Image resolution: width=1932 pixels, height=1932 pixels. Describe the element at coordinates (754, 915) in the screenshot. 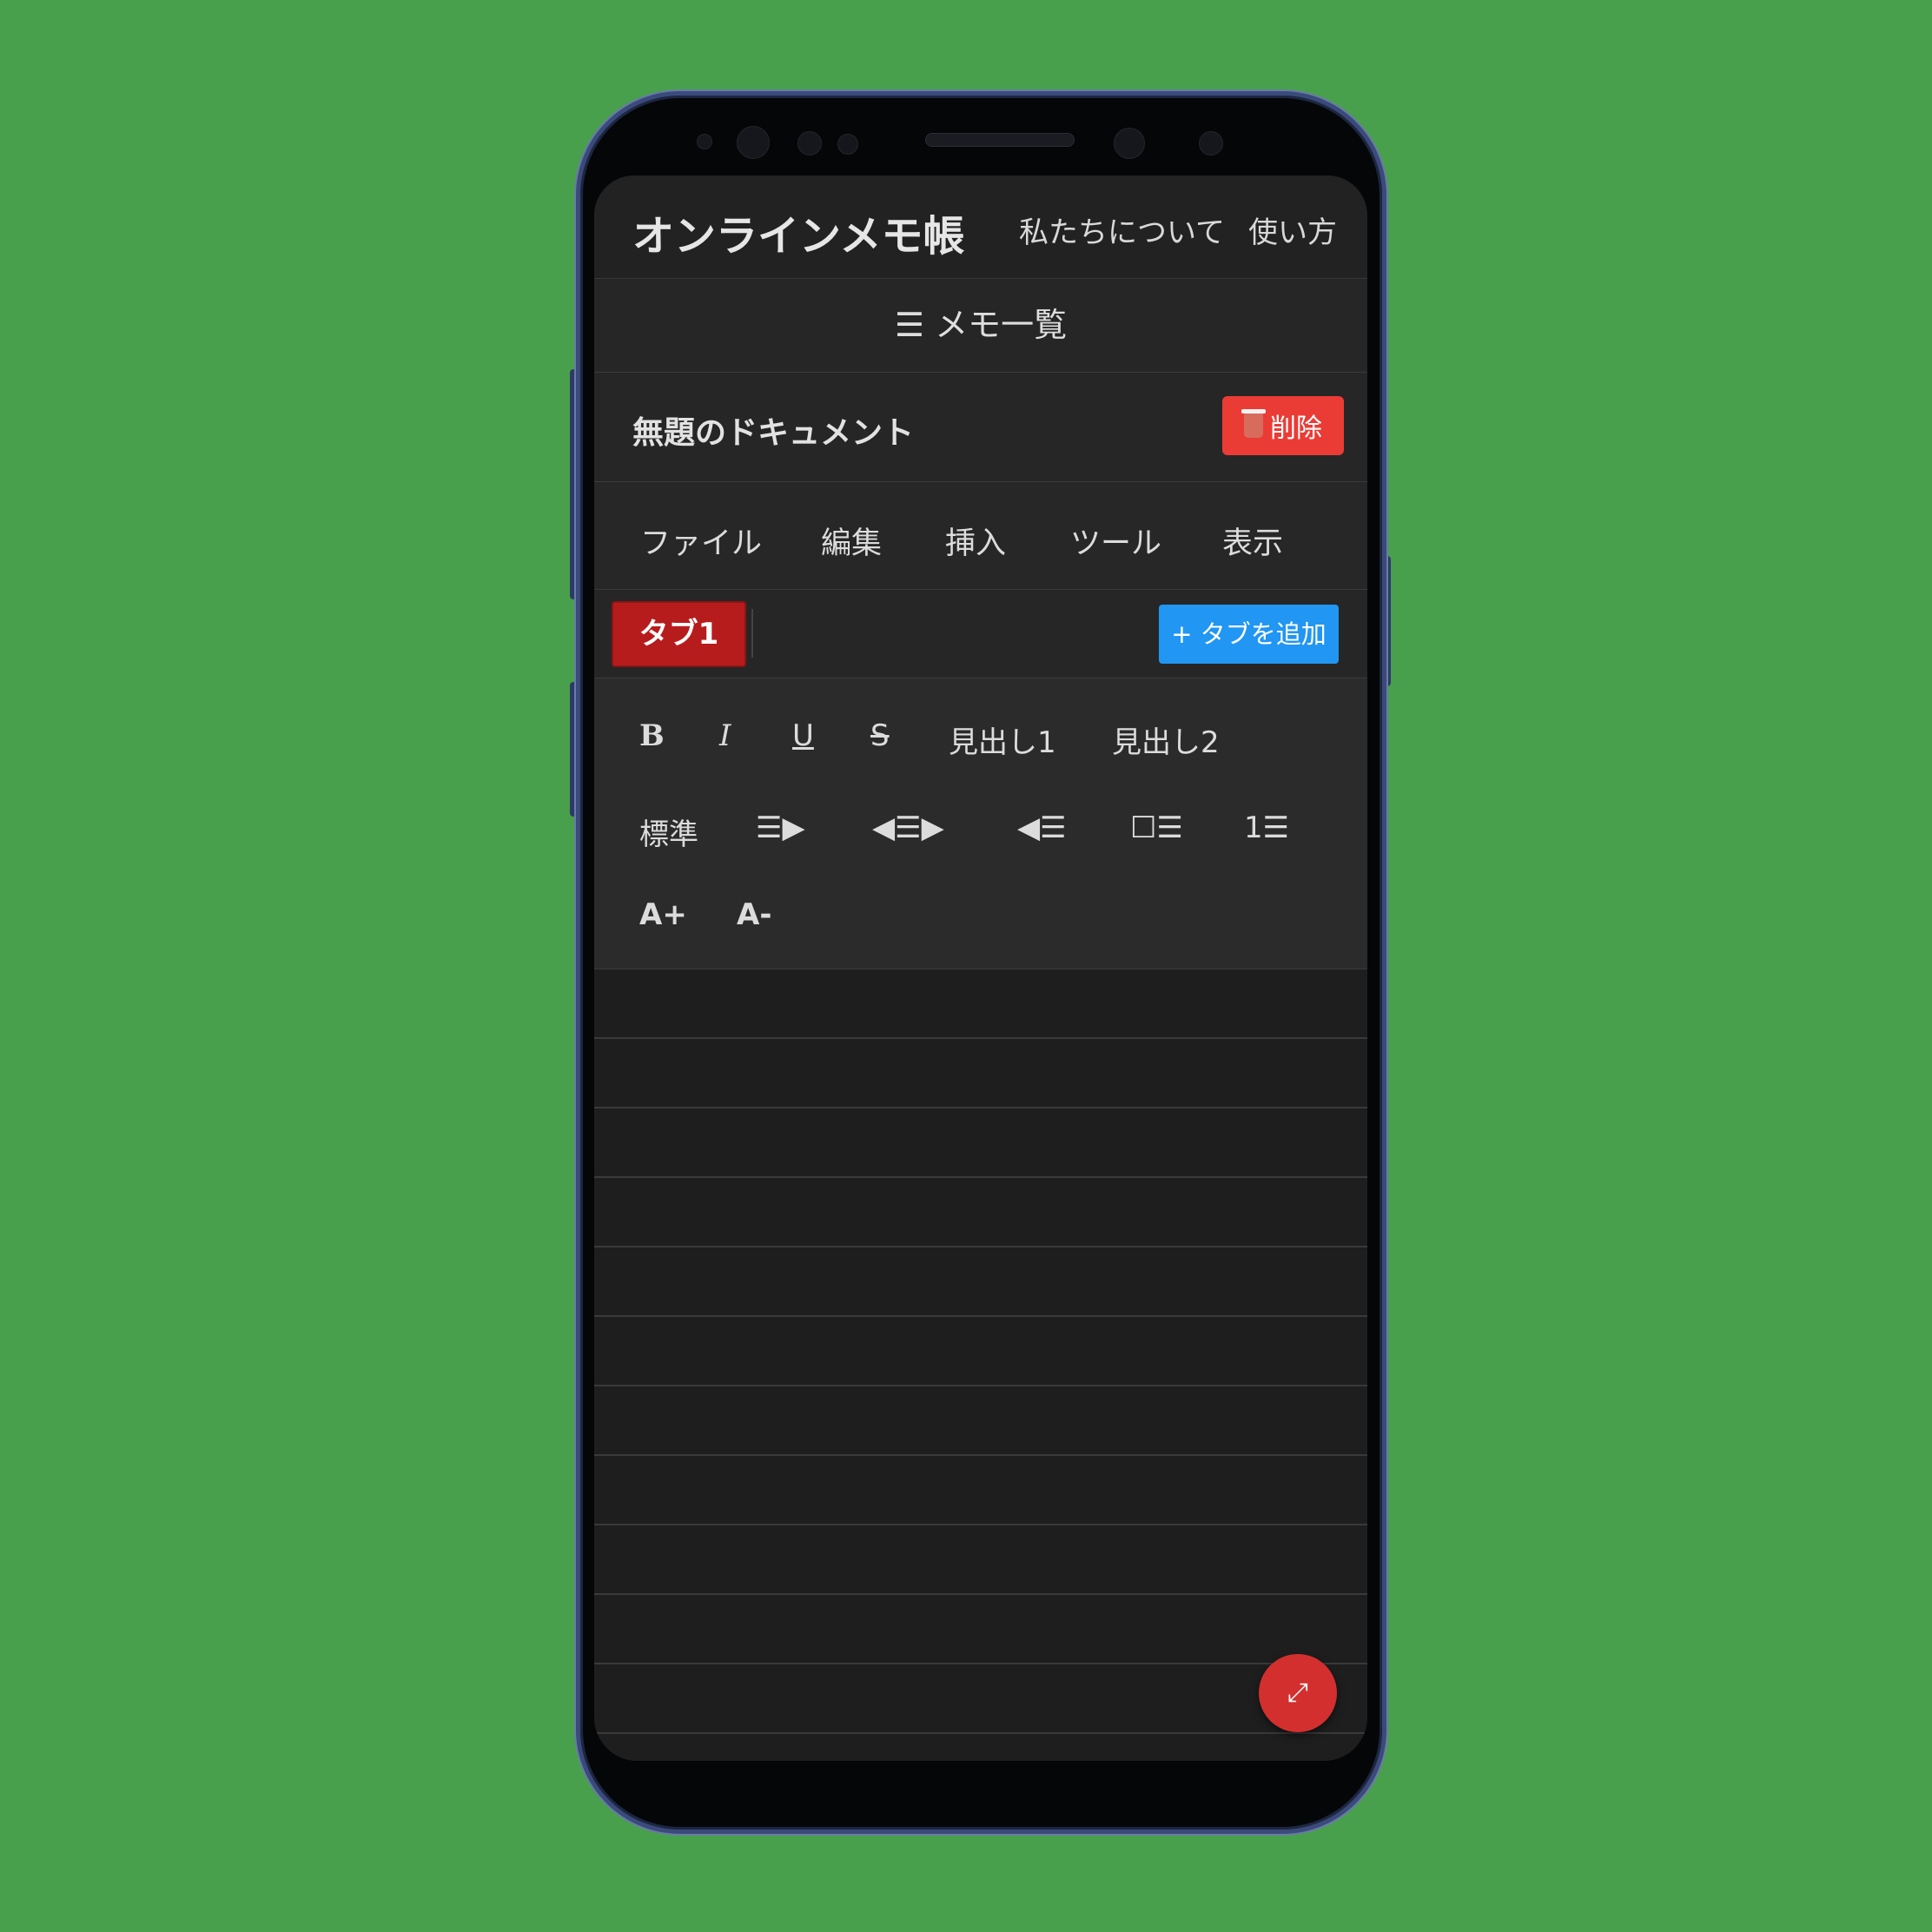

I see `font-size-decrease-button: A-` at that location.